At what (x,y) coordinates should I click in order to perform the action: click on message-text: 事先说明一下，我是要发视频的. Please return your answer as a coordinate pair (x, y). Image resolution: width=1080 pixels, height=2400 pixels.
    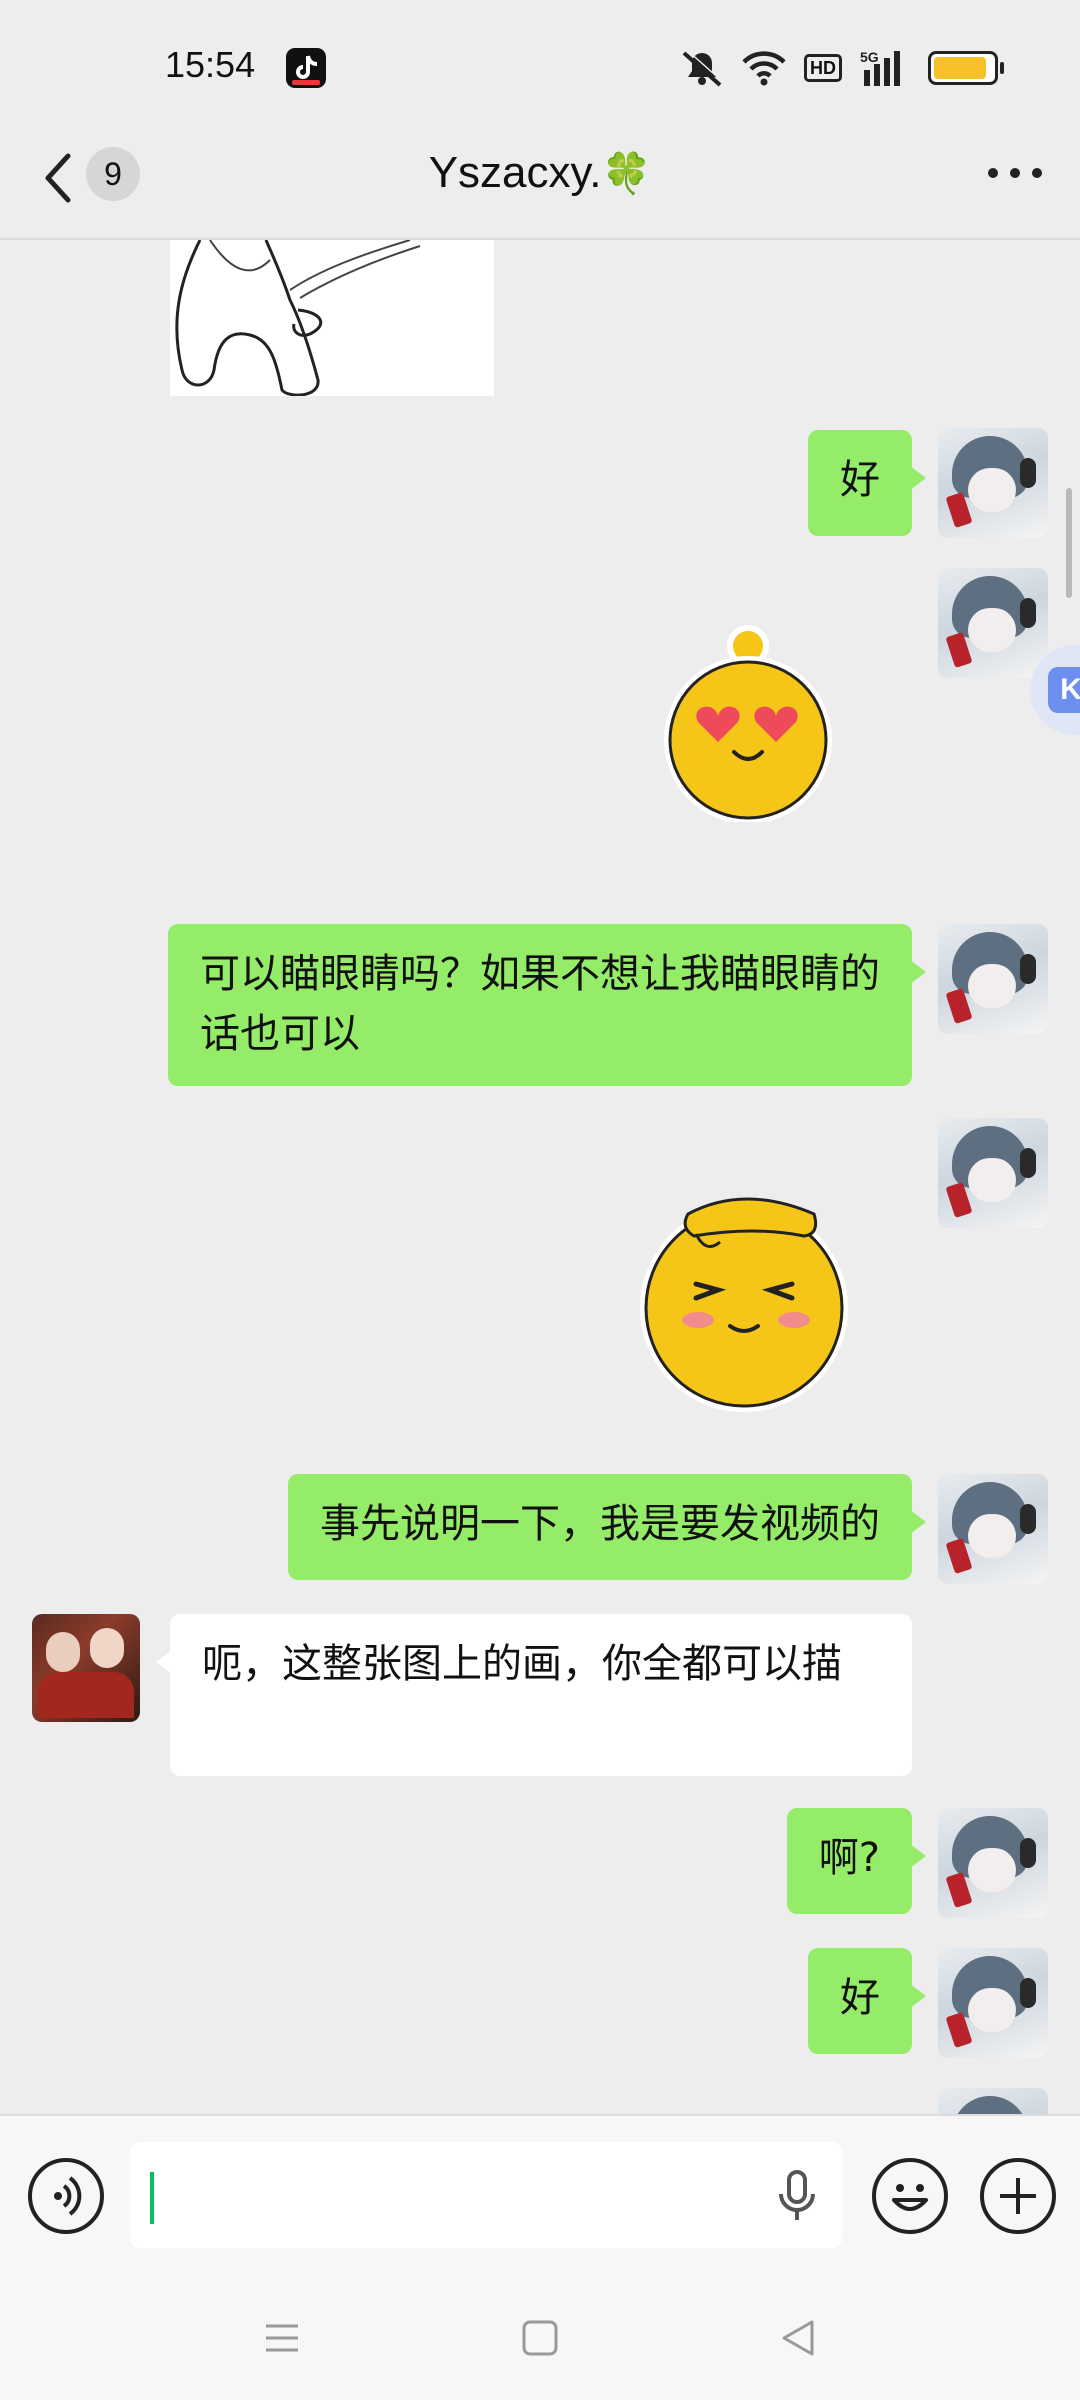
    Looking at the image, I should click on (600, 1524).